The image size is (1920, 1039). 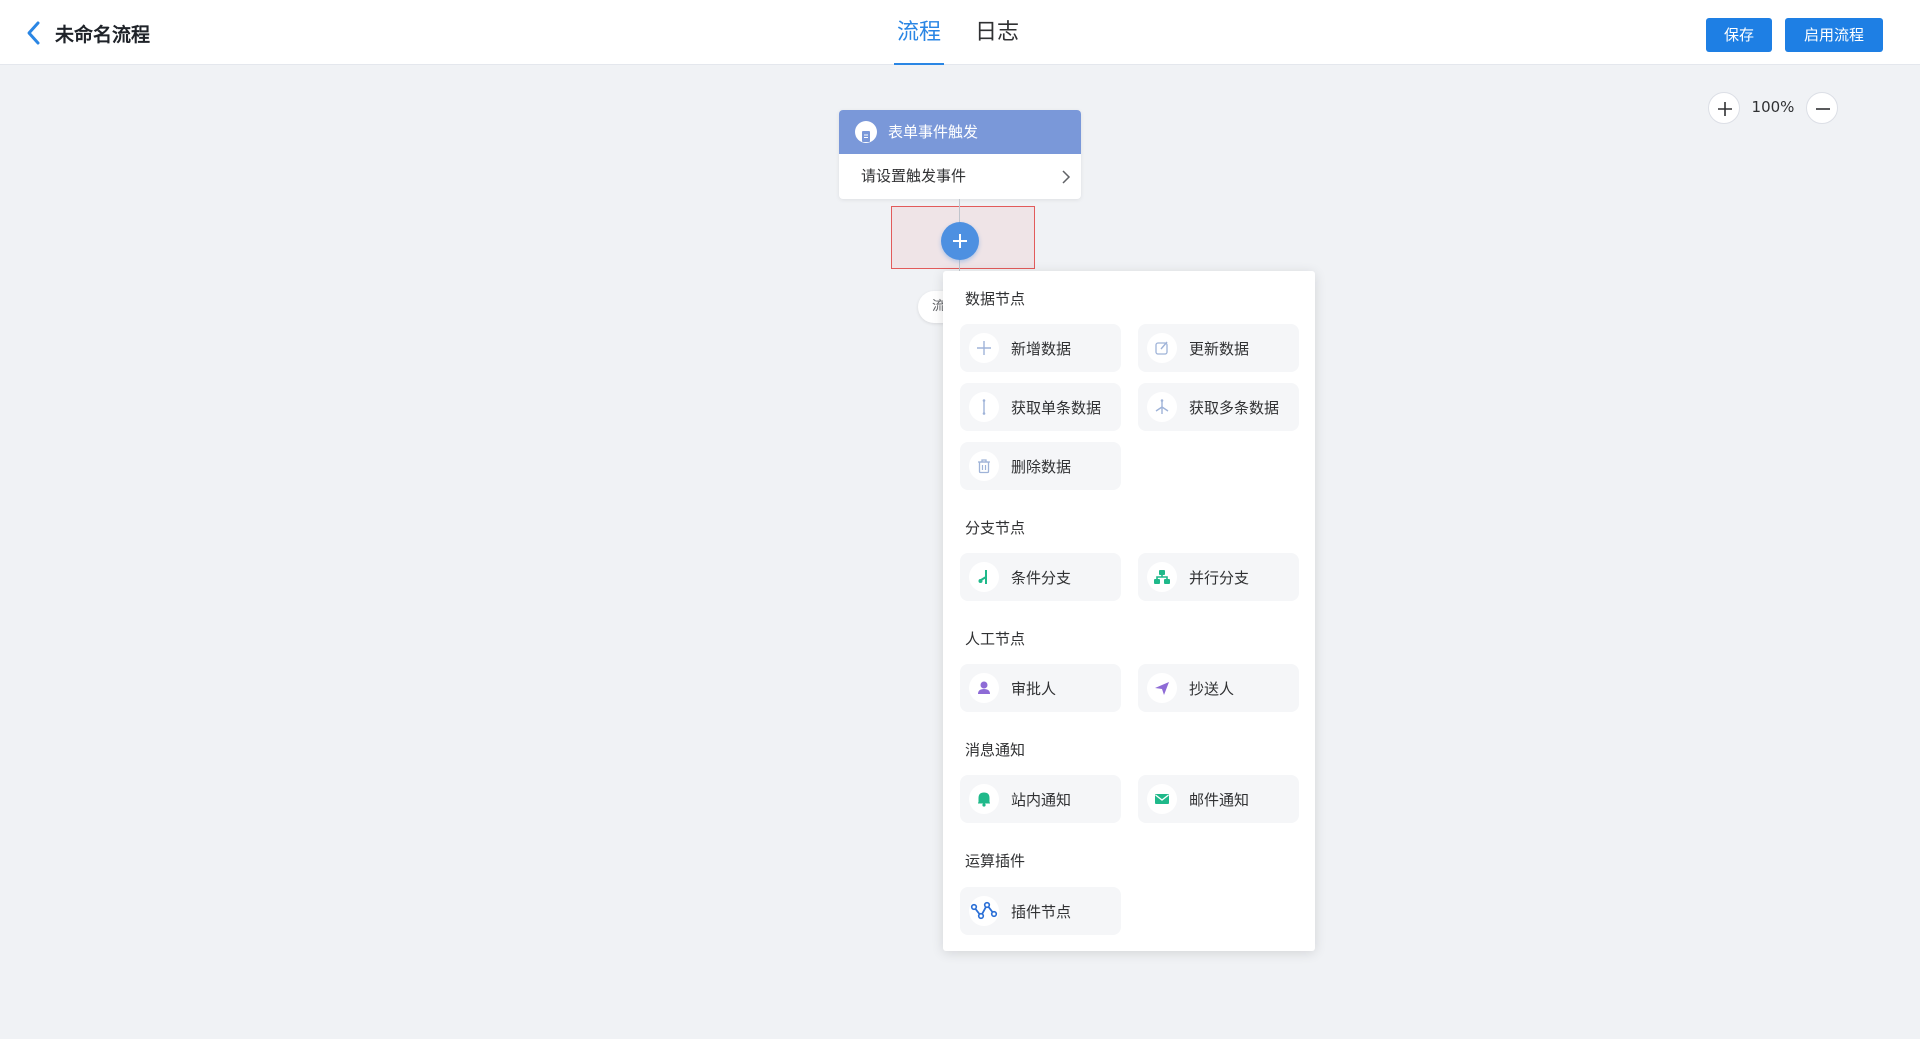 I want to click on item-label: 邮件通知, so click(x=1219, y=800).